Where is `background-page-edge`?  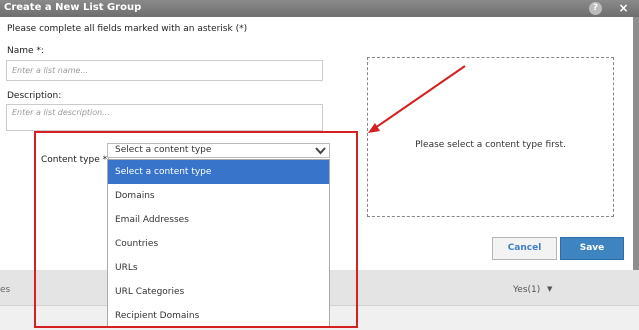
background-page-edge is located at coordinates (636, 143).